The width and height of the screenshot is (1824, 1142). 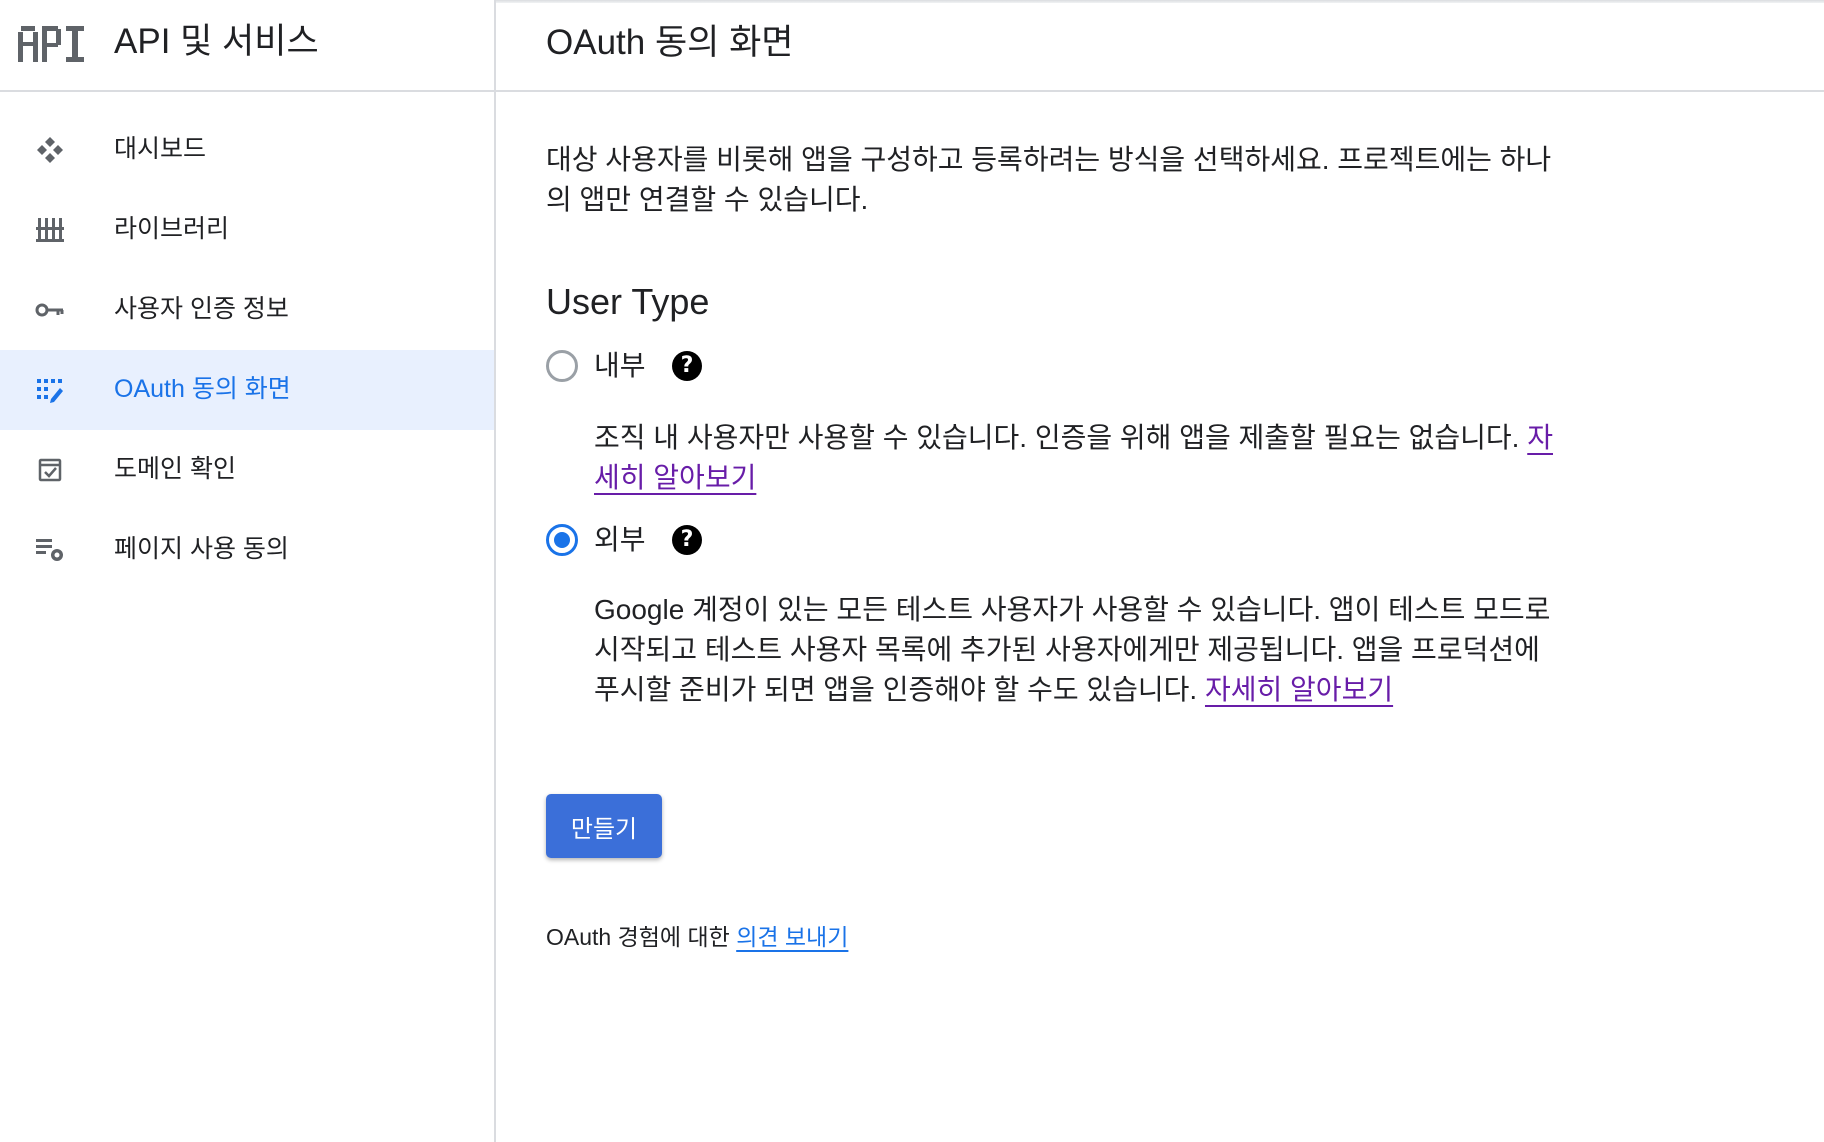 What do you see at coordinates (247, 230) in the screenshot?
I see `sidebar-item-library: 라이브러리` at bounding box center [247, 230].